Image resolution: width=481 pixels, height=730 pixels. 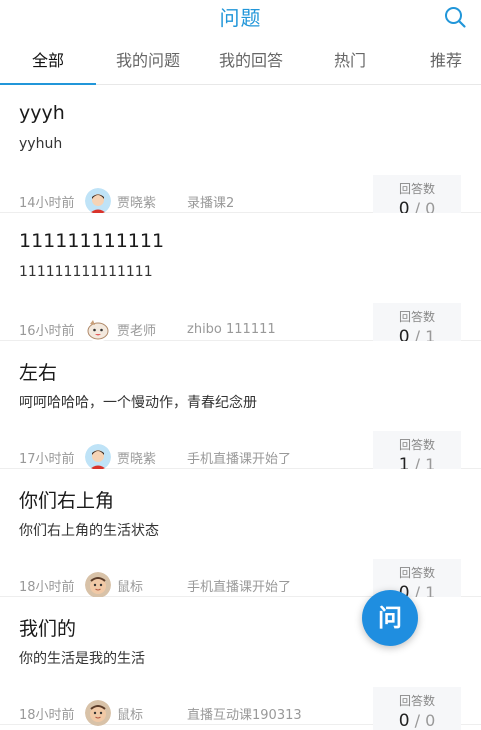 I want to click on question-title: yyyh, so click(x=42, y=113).